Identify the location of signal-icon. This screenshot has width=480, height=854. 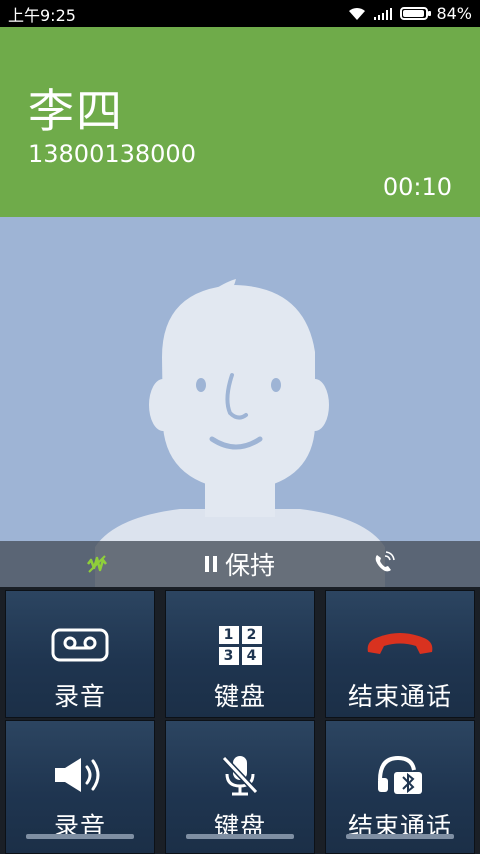
(383, 13).